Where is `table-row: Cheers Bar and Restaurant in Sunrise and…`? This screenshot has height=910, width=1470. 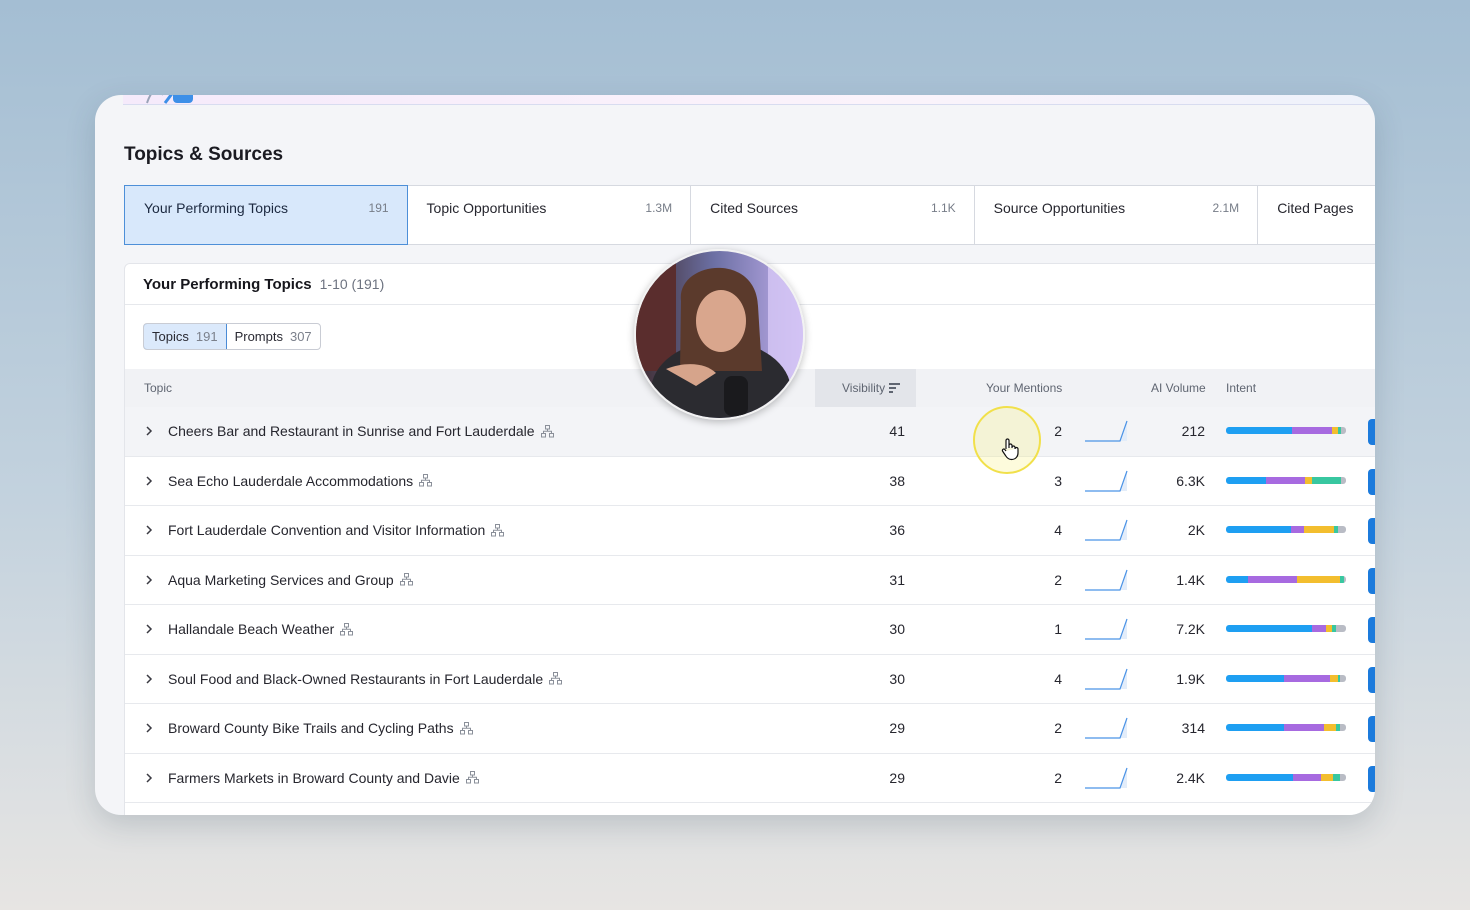
table-row: Cheers Bar and Restaurant in Sunrise and… is located at coordinates (750, 432).